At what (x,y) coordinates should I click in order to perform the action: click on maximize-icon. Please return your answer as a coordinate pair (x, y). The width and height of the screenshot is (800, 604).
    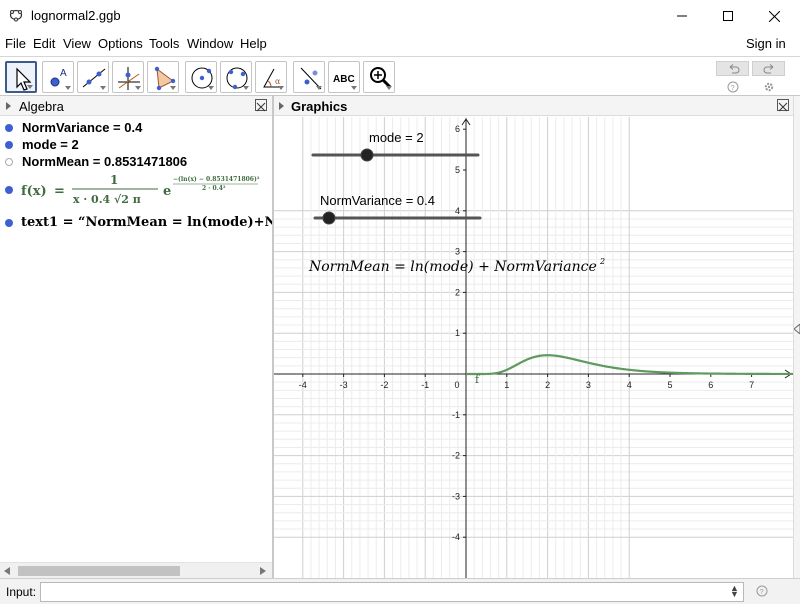
    Looking at the image, I should click on (728, 16).